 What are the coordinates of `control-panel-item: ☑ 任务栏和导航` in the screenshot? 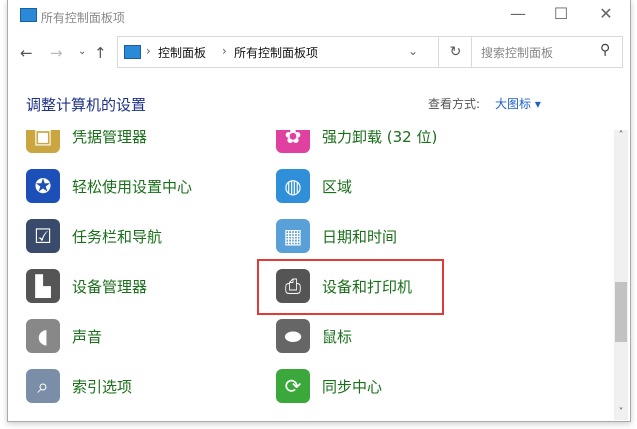 It's located at (94, 236).